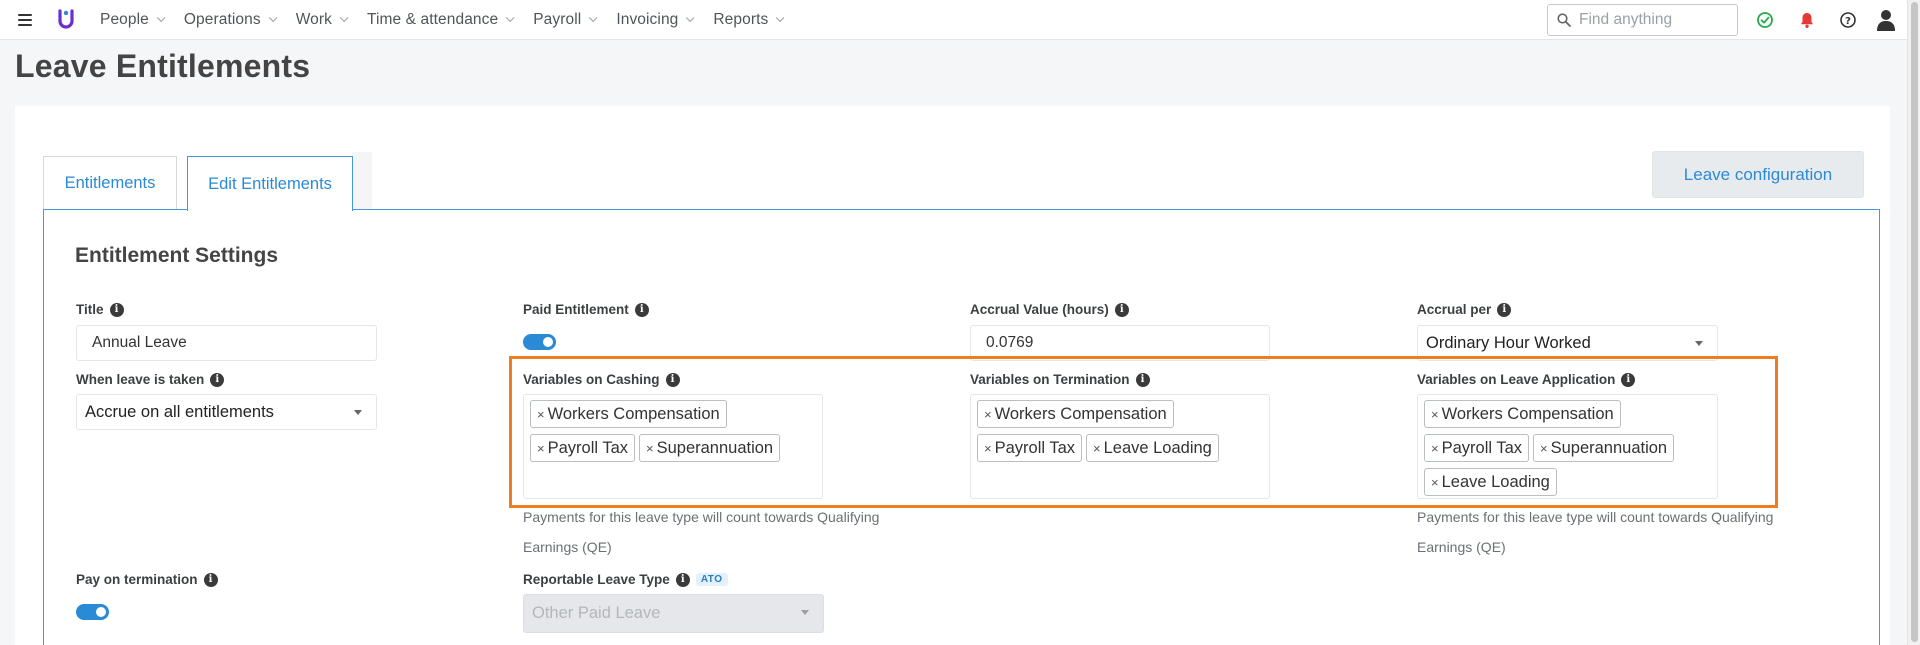  What do you see at coordinates (1120, 343) in the screenshot?
I see `accrual-value-field: 0.0769` at bounding box center [1120, 343].